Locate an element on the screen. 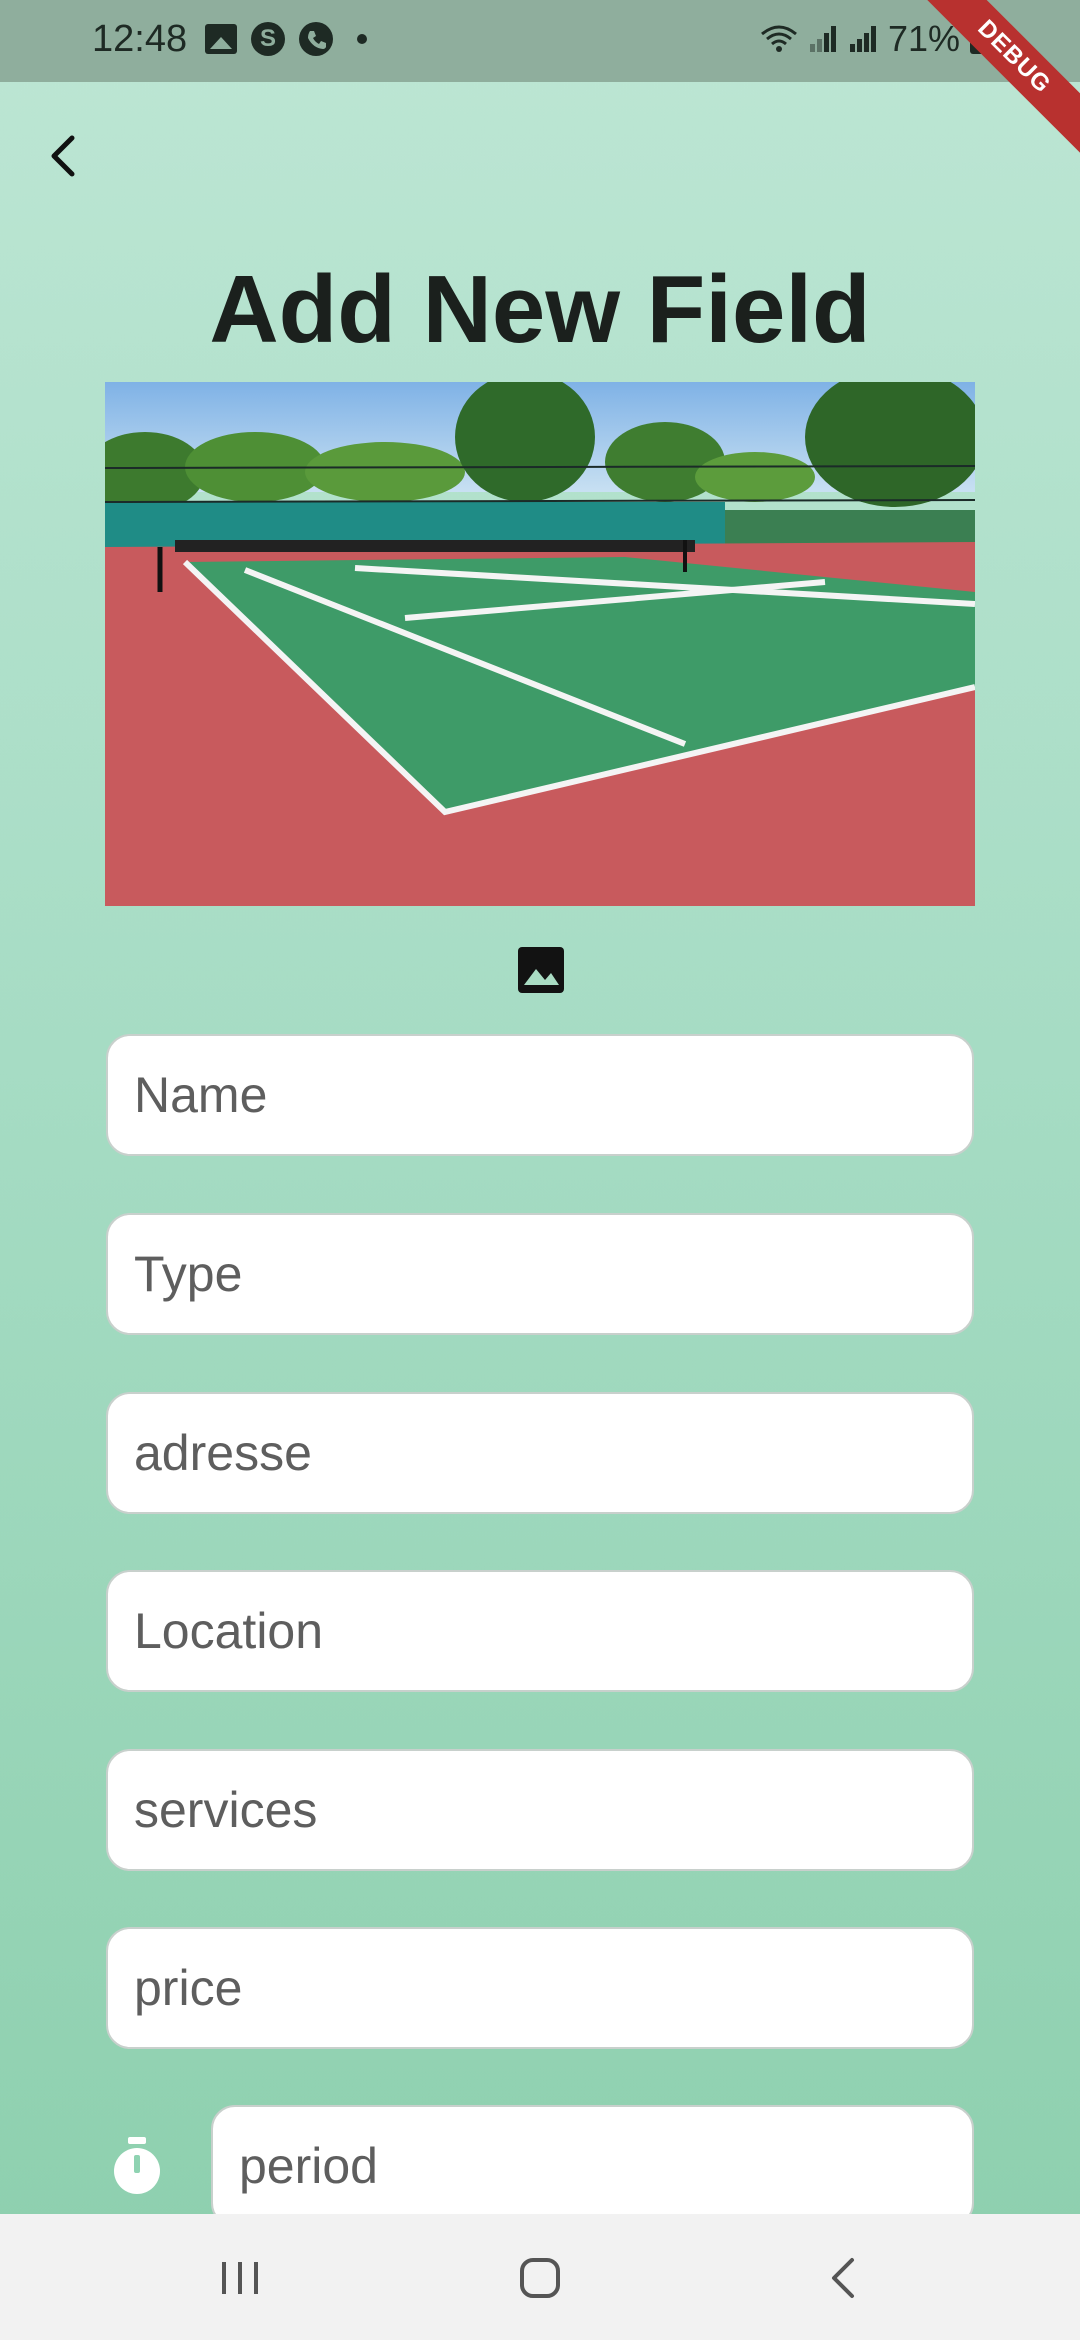 The image size is (1080, 2340). type-input is located at coordinates (540, 1274).